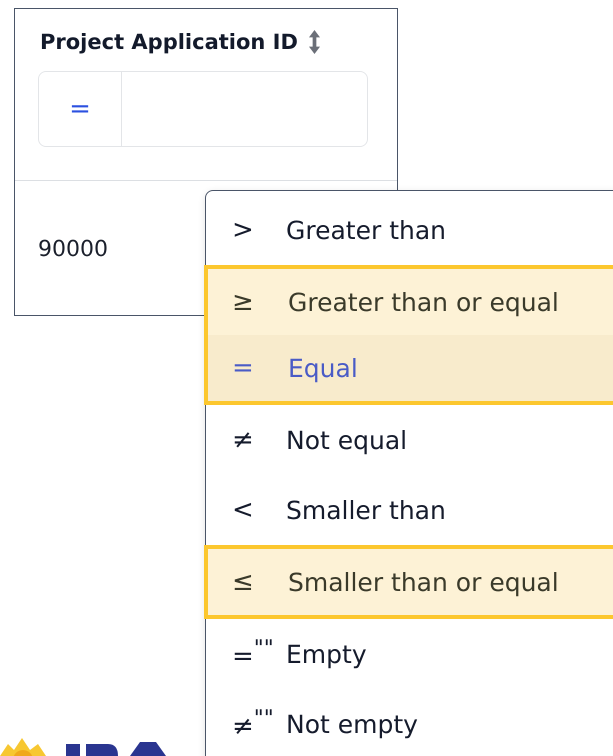 Image resolution: width=613 pixels, height=756 pixels. I want to click on menu-item: ≤ Smaller than or equal, so click(410, 582).